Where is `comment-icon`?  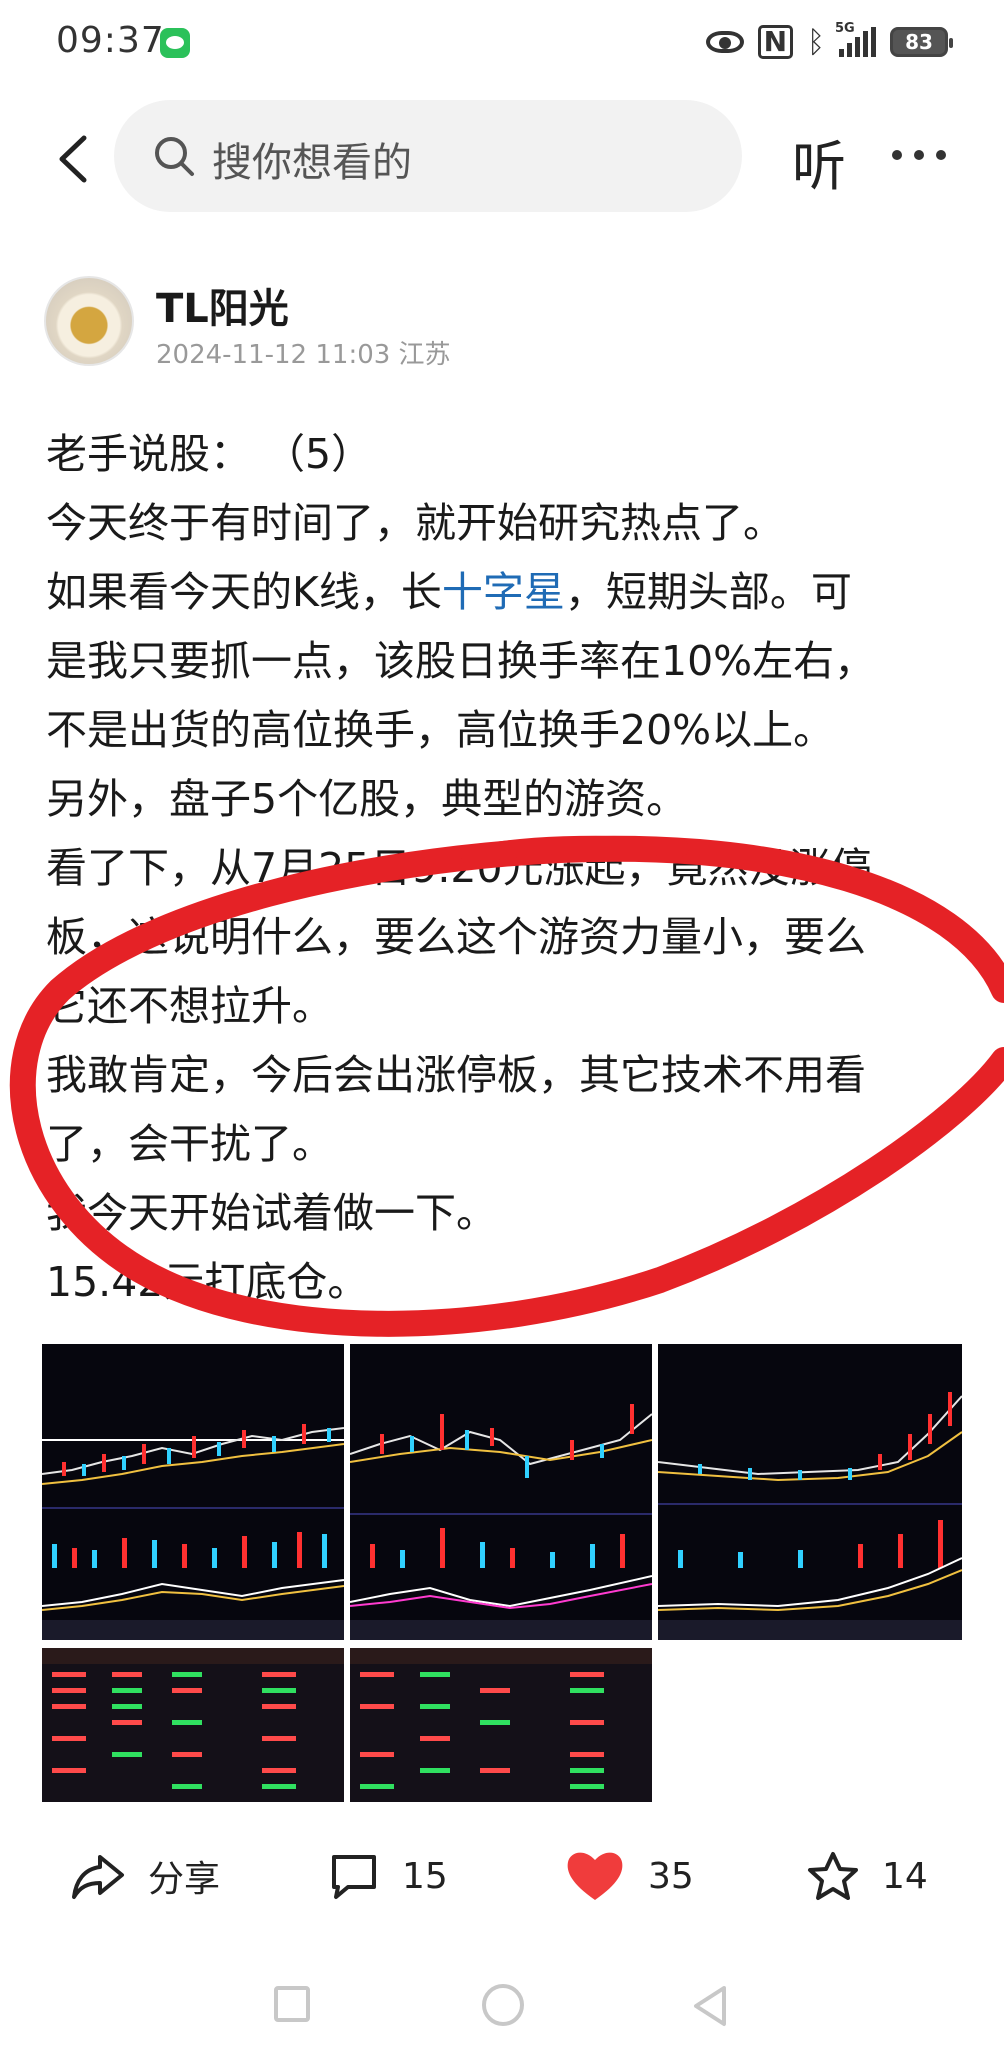 comment-icon is located at coordinates (354, 1877).